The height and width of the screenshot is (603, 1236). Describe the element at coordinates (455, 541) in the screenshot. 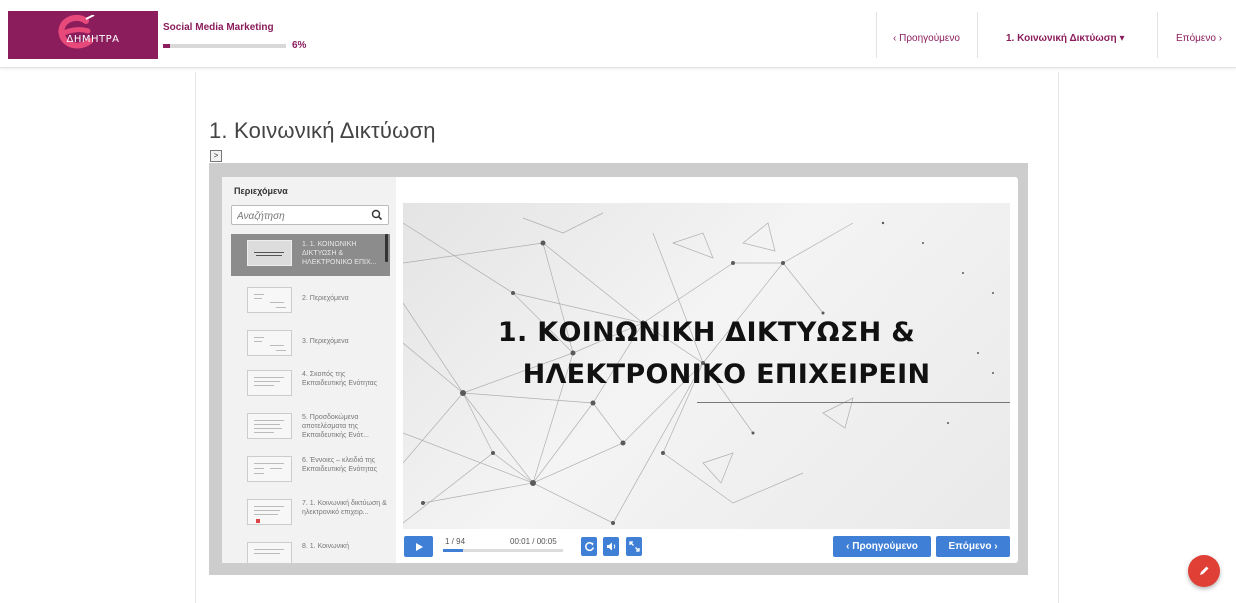

I see `slide-counter: 1 / 94` at that location.